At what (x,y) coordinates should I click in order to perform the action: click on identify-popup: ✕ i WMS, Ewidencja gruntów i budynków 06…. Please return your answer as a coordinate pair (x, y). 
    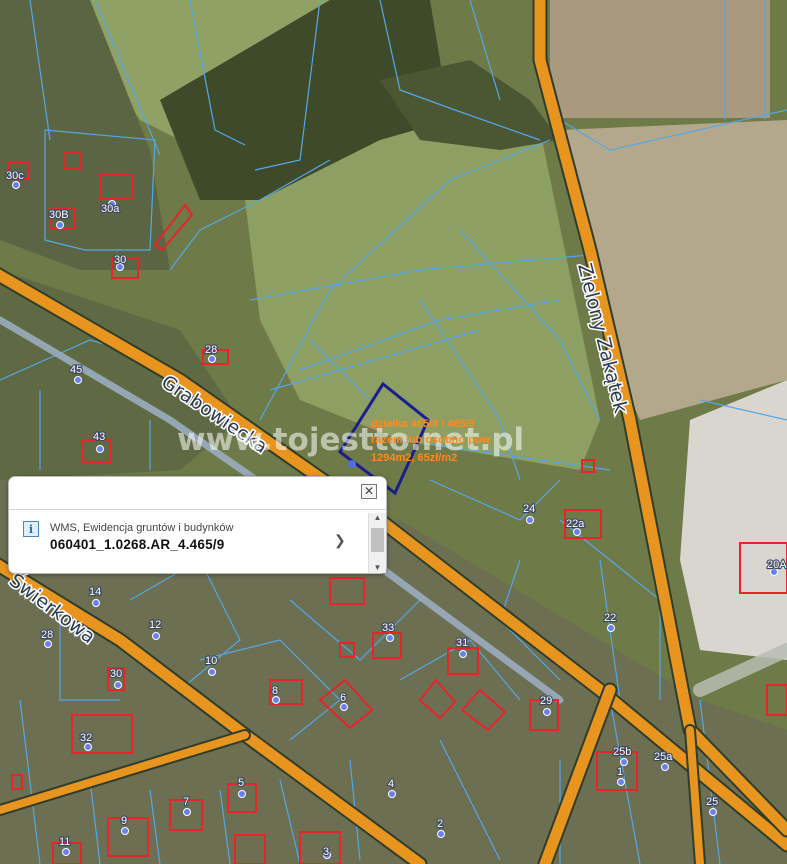
    Looking at the image, I should click on (197, 525).